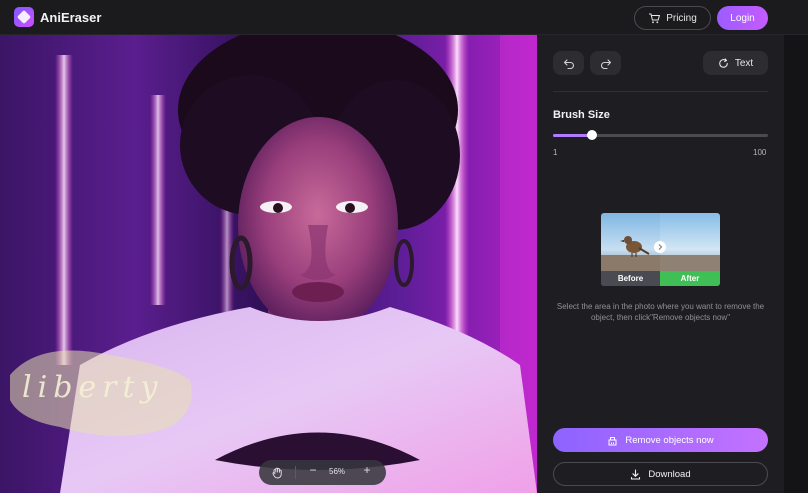 The width and height of the screenshot is (808, 493). I want to click on download-button: Download, so click(660, 474).